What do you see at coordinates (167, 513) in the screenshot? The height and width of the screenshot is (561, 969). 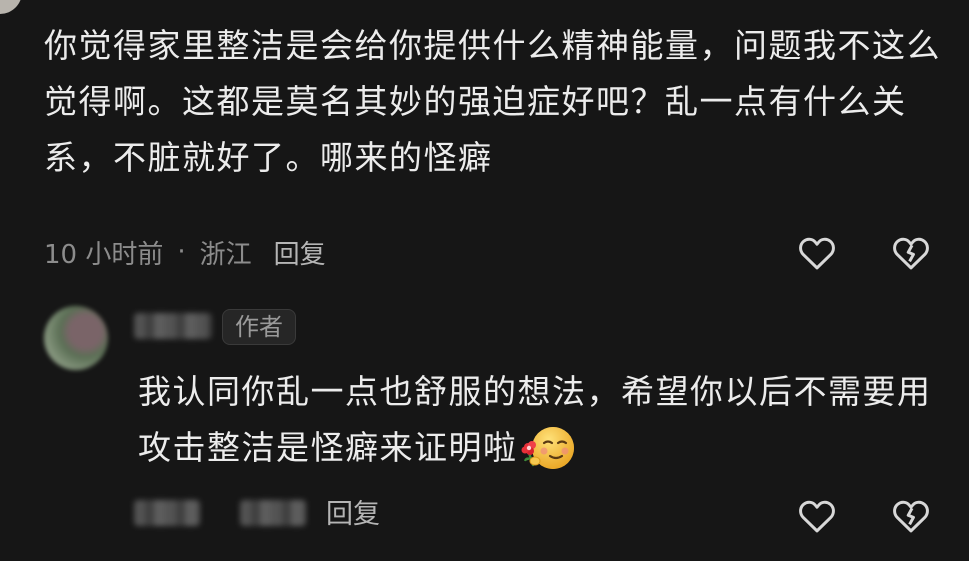 I see `blurred-time` at bounding box center [167, 513].